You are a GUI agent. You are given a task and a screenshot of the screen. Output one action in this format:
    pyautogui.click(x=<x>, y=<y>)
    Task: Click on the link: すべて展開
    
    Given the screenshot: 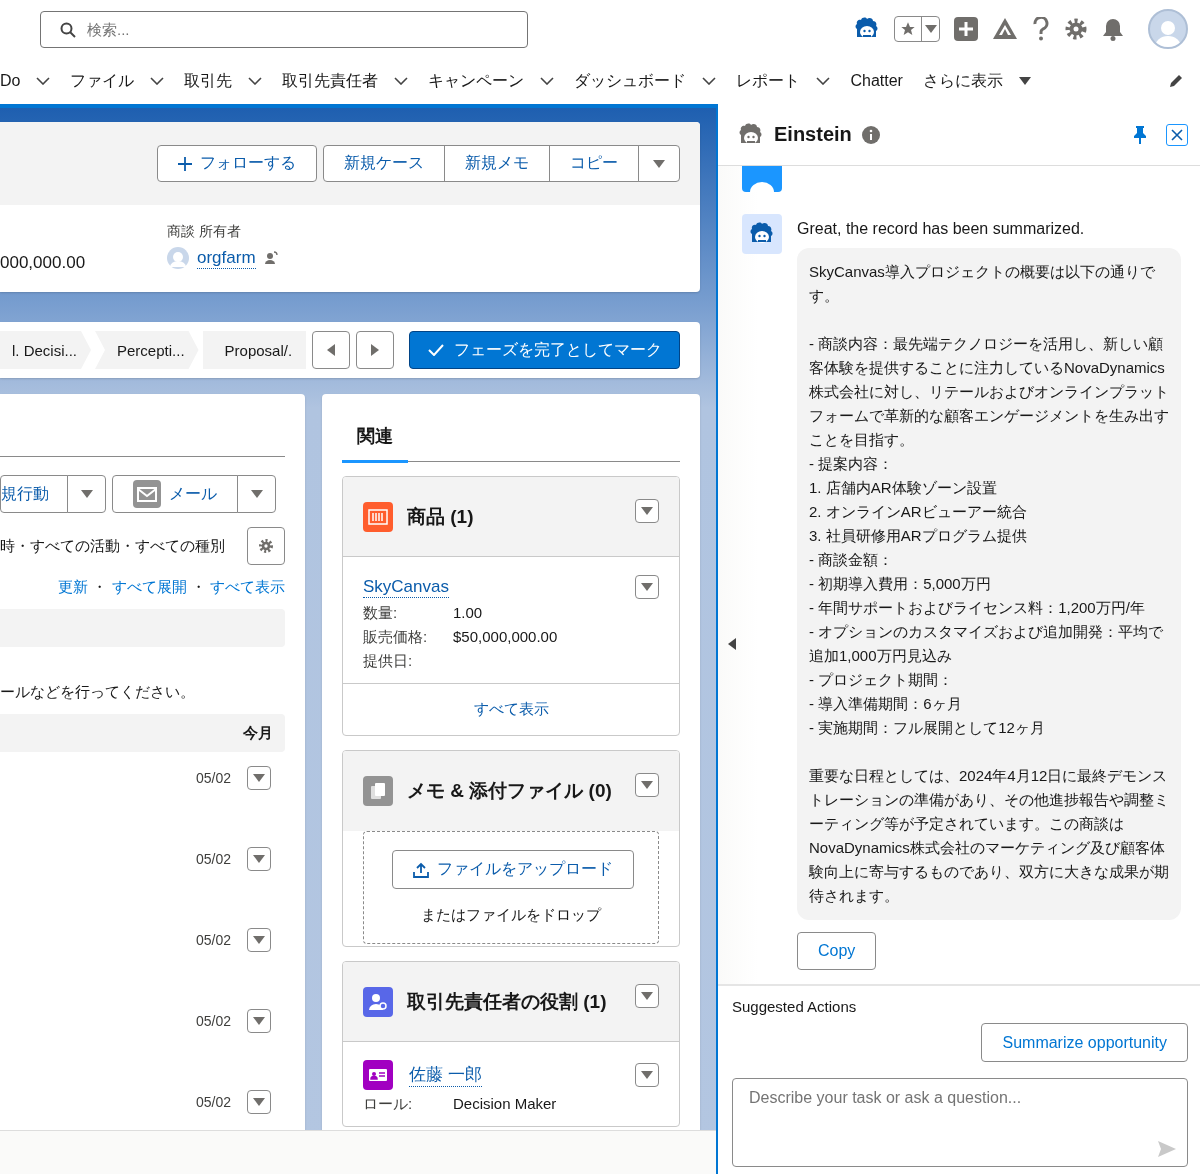 What is the action you would take?
    pyautogui.click(x=149, y=586)
    